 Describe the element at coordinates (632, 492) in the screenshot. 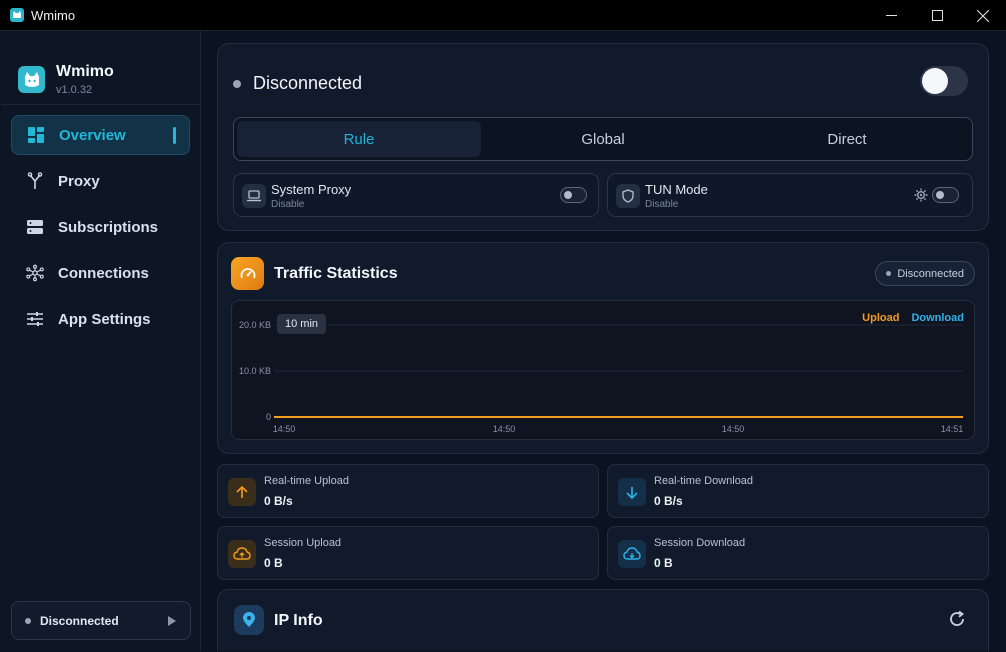

I see `arrow-down-icon` at that location.